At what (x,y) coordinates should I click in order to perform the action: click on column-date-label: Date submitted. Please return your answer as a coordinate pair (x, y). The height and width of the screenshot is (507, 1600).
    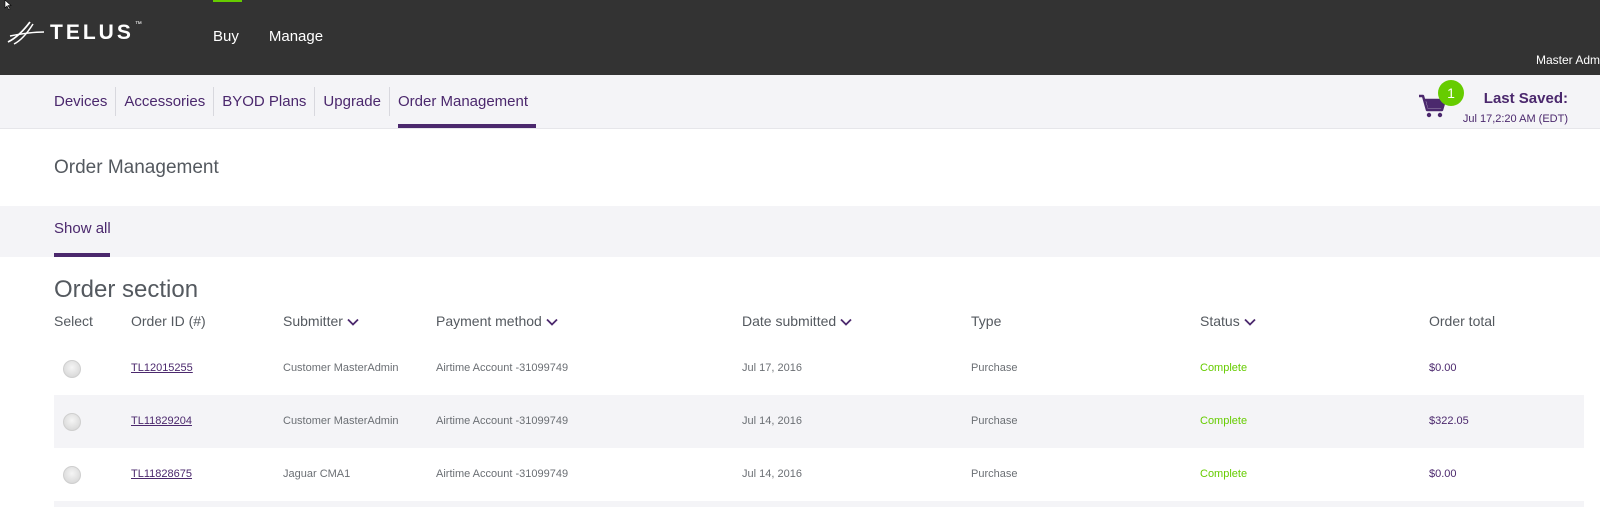
    Looking at the image, I should click on (789, 321).